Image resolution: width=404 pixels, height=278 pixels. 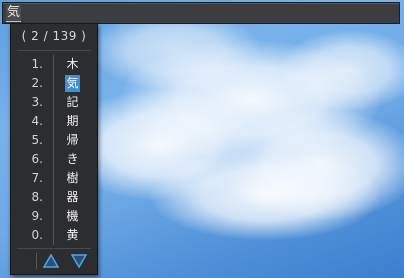 What do you see at coordinates (72, 216) in the screenshot?
I see `candidate-text: 機` at bounding box center [72, 216].